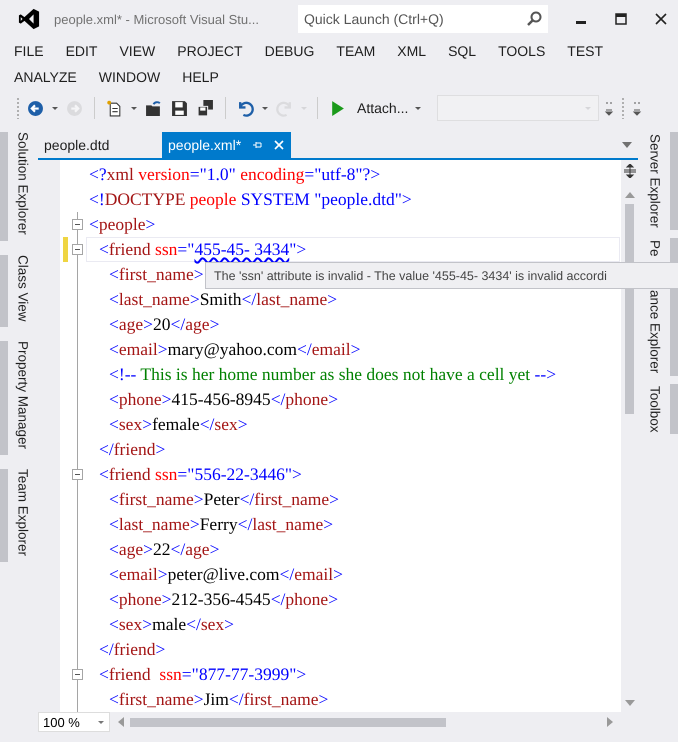 This screenshot has height=742, width=678. Describe the element at coordinates (19, 291) in the screenshot. I see `side-panel-tab: Class View` at that location.